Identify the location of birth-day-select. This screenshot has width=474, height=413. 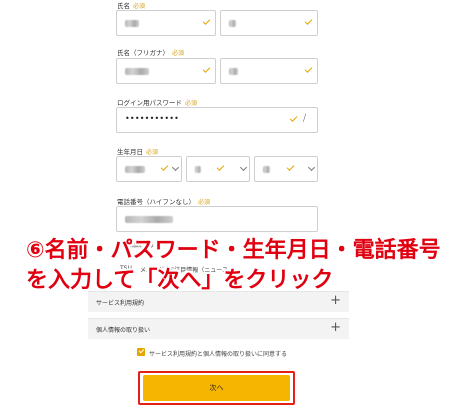
(286, 169).